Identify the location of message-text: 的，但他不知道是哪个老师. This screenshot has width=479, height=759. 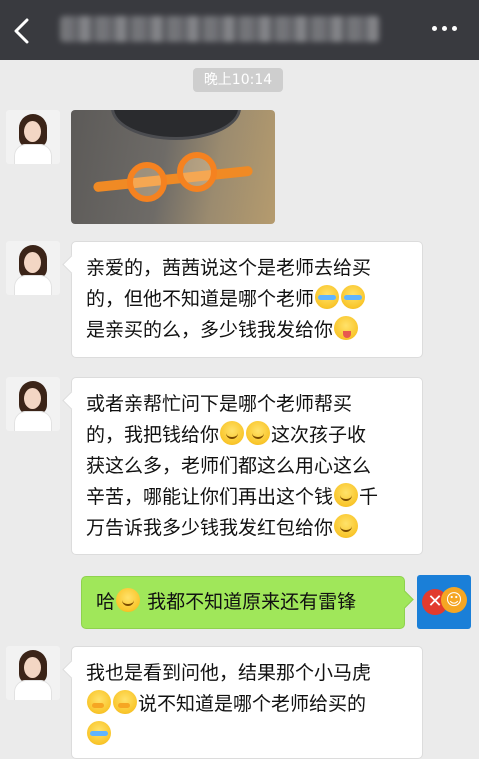
(200, 299).